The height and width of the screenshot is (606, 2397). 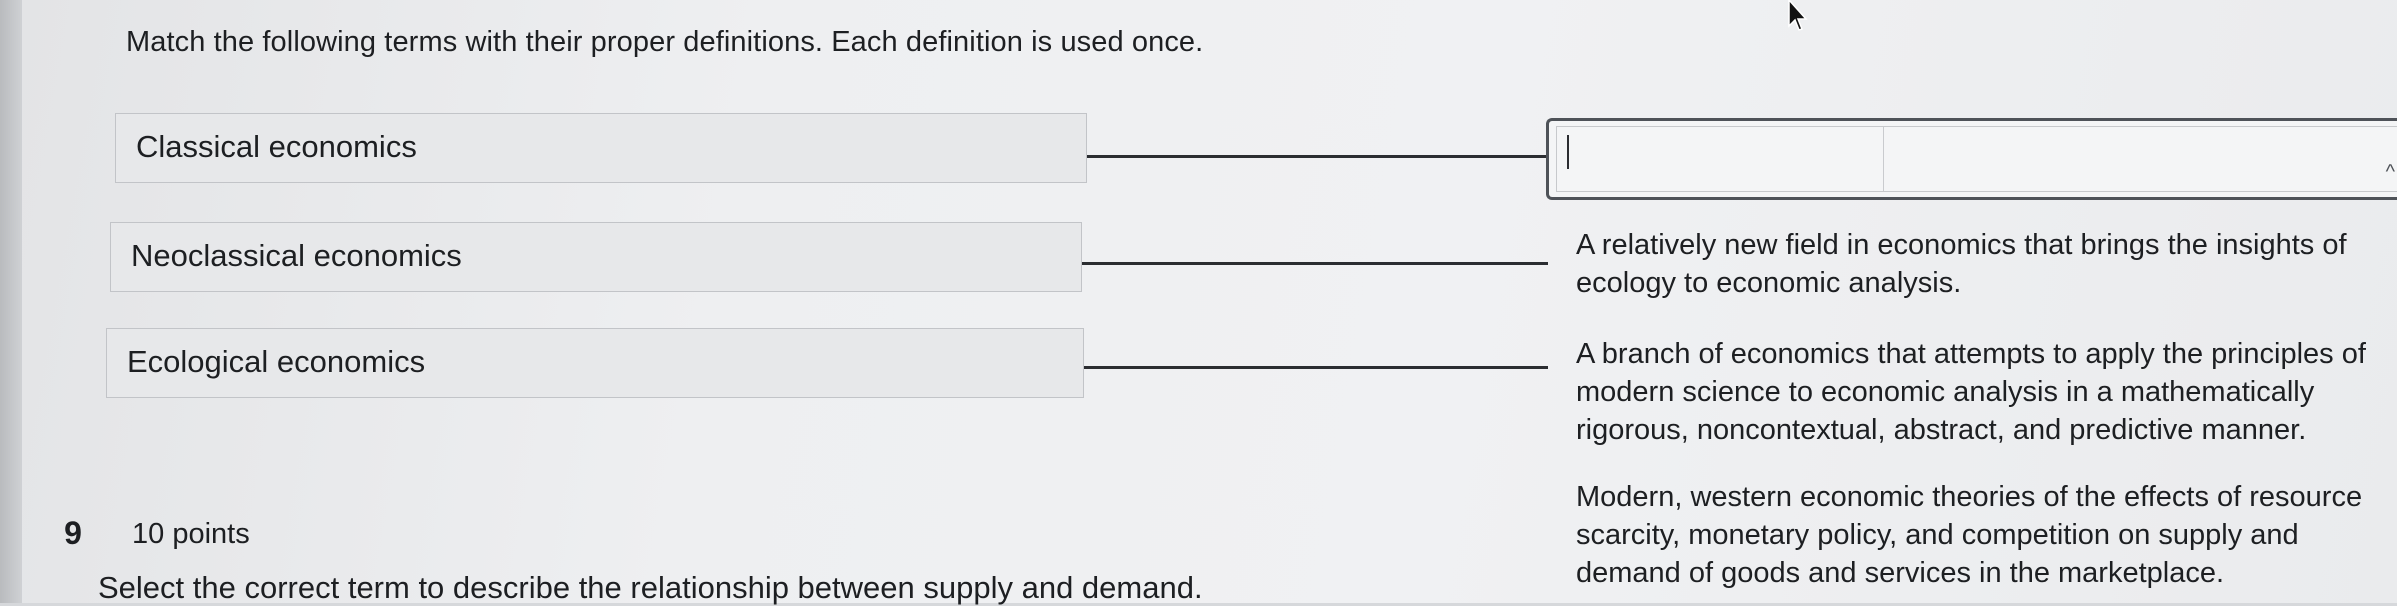 What do you see at coordinates (601, 148) in the screenshot?
I see `term-classical-economics: Classical economics` at bounding box center [601, 148].